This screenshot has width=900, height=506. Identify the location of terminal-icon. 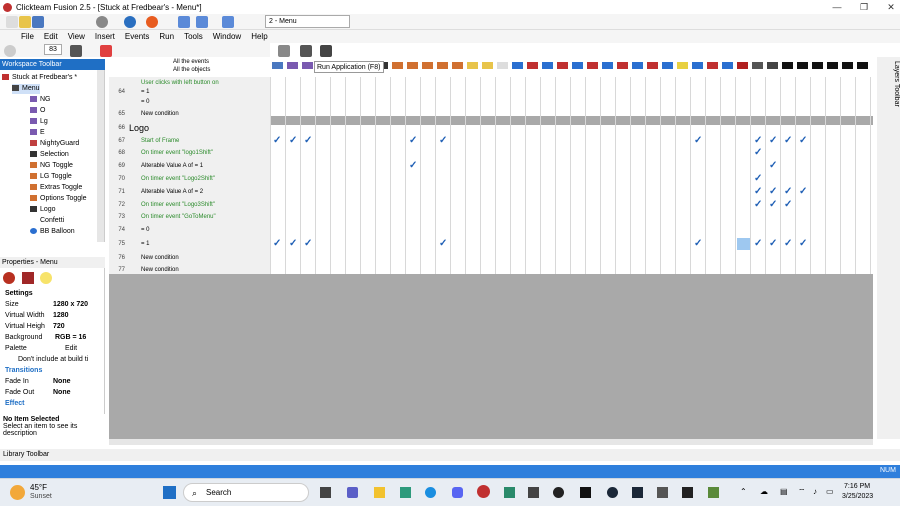
(687, 492).